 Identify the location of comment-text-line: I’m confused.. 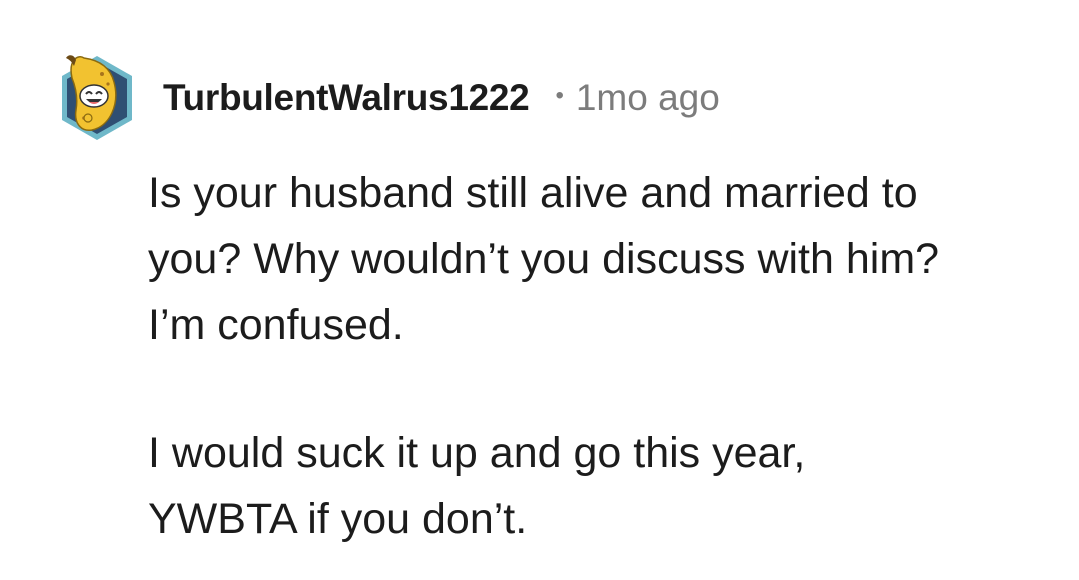
(276, 325).